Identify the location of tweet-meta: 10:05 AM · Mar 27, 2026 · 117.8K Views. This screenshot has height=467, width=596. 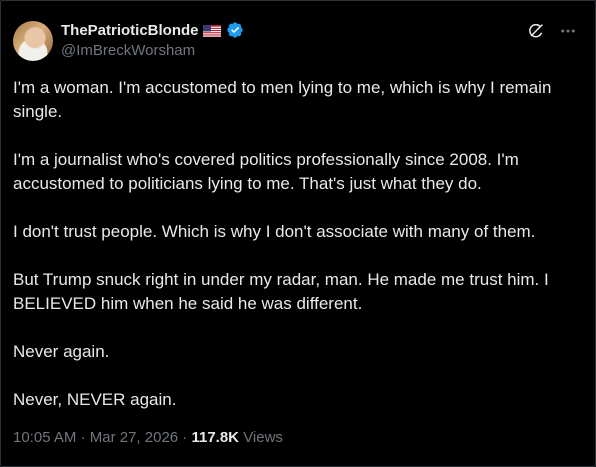
(148, 437).